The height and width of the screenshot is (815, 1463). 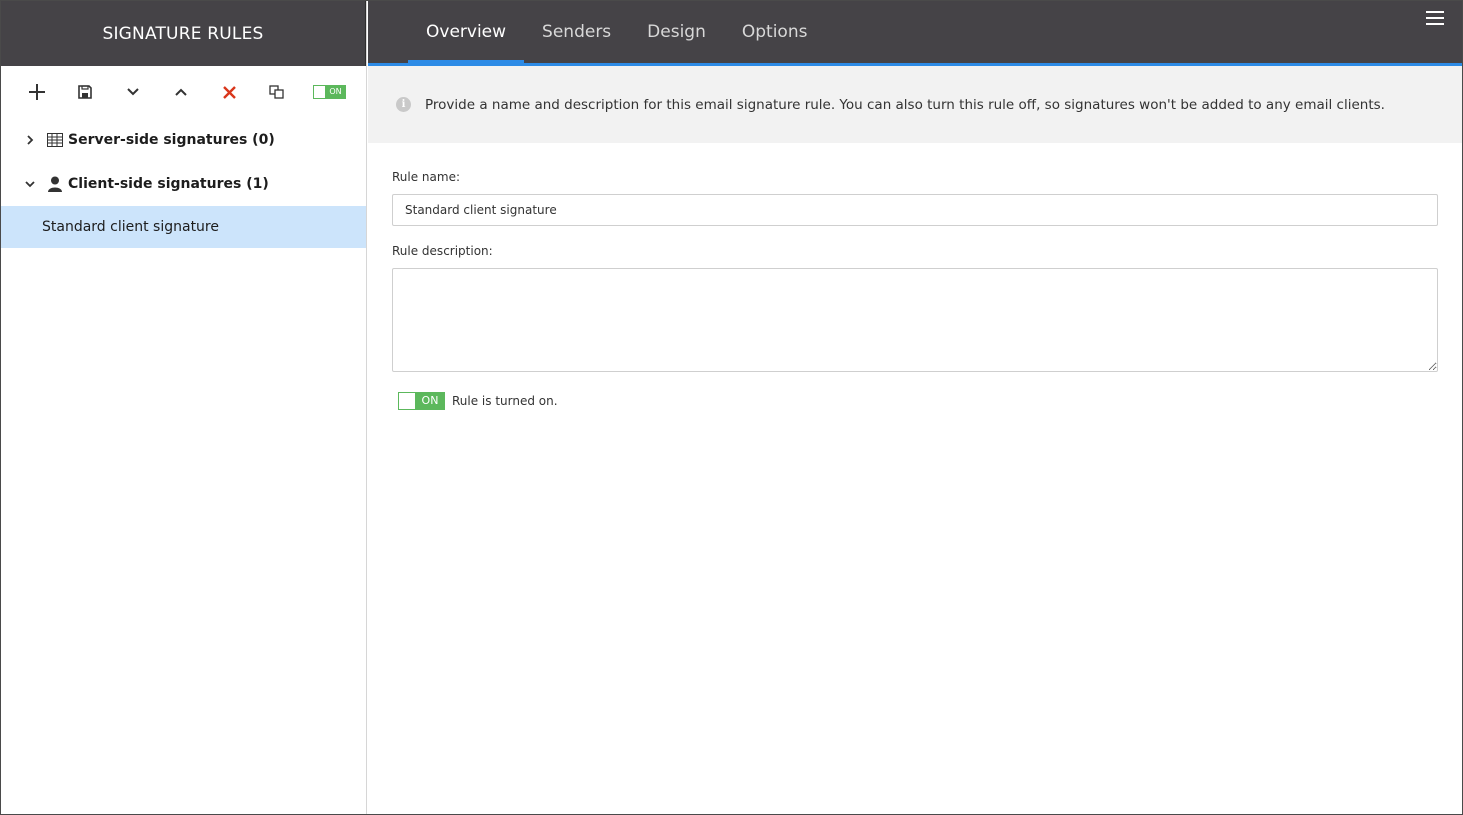 I want to click on rule-name-label: Rule name:, so click(x=426, y=177).